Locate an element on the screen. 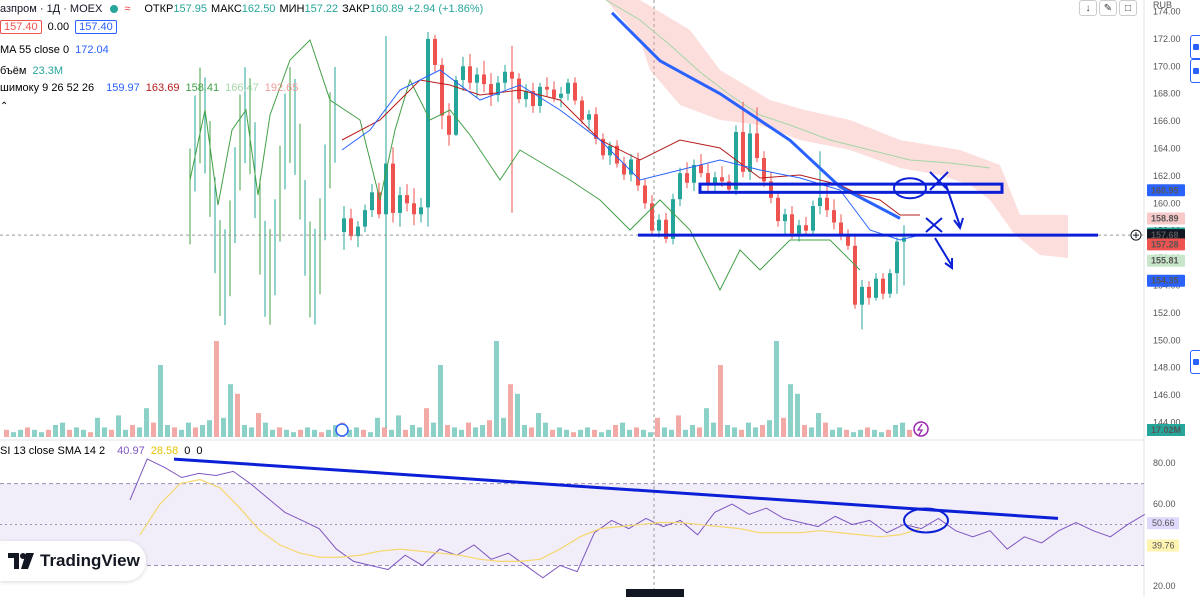  x-mark-drawing is located at coordinates (934, 225).